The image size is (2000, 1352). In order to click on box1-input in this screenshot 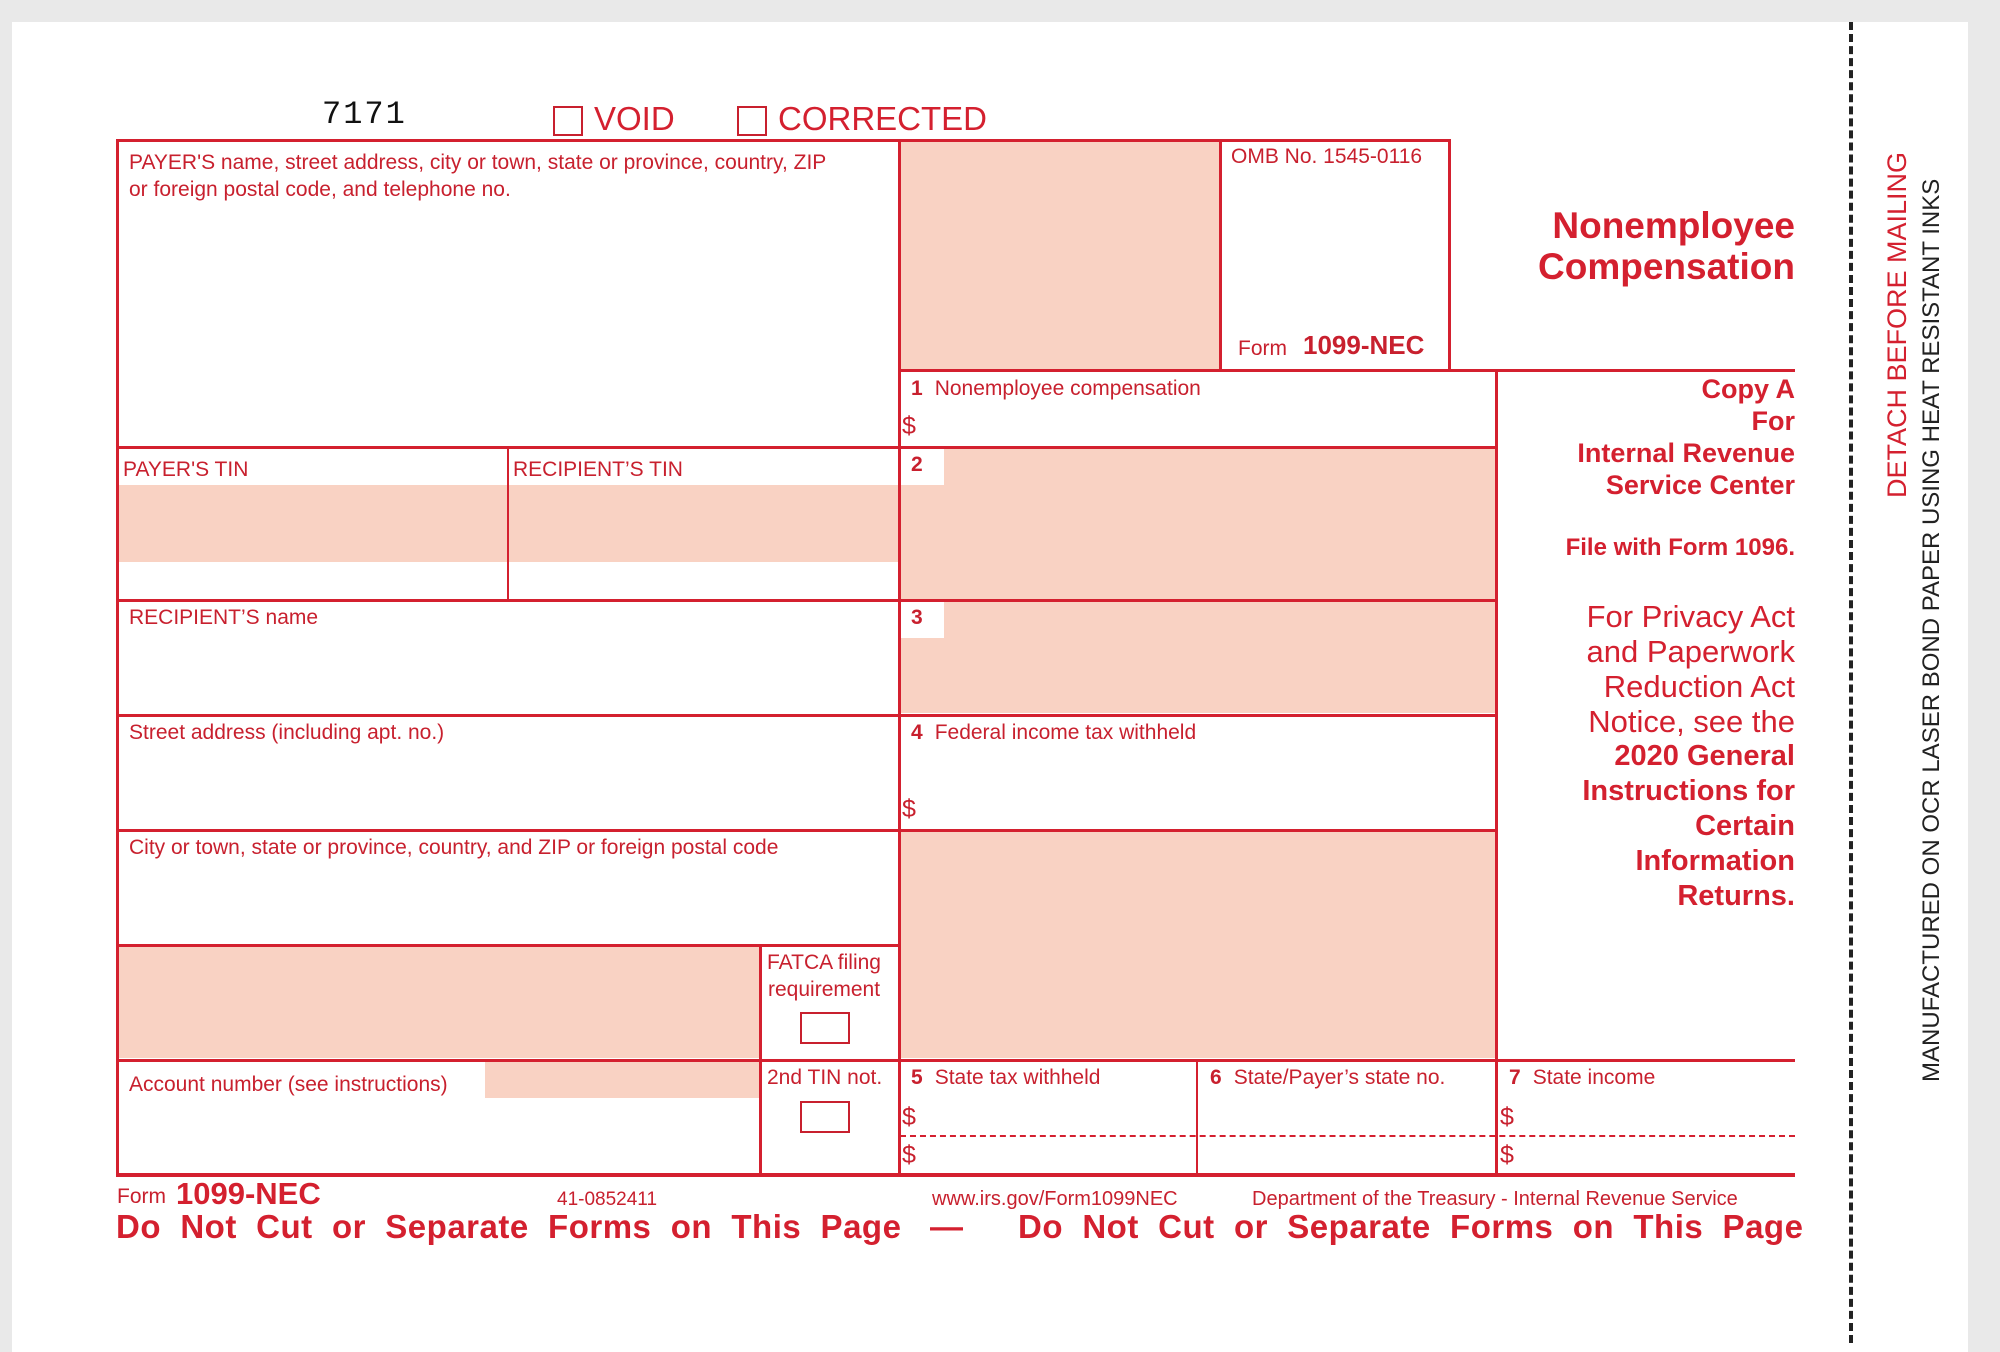, I will do `click(1205, 427)`.